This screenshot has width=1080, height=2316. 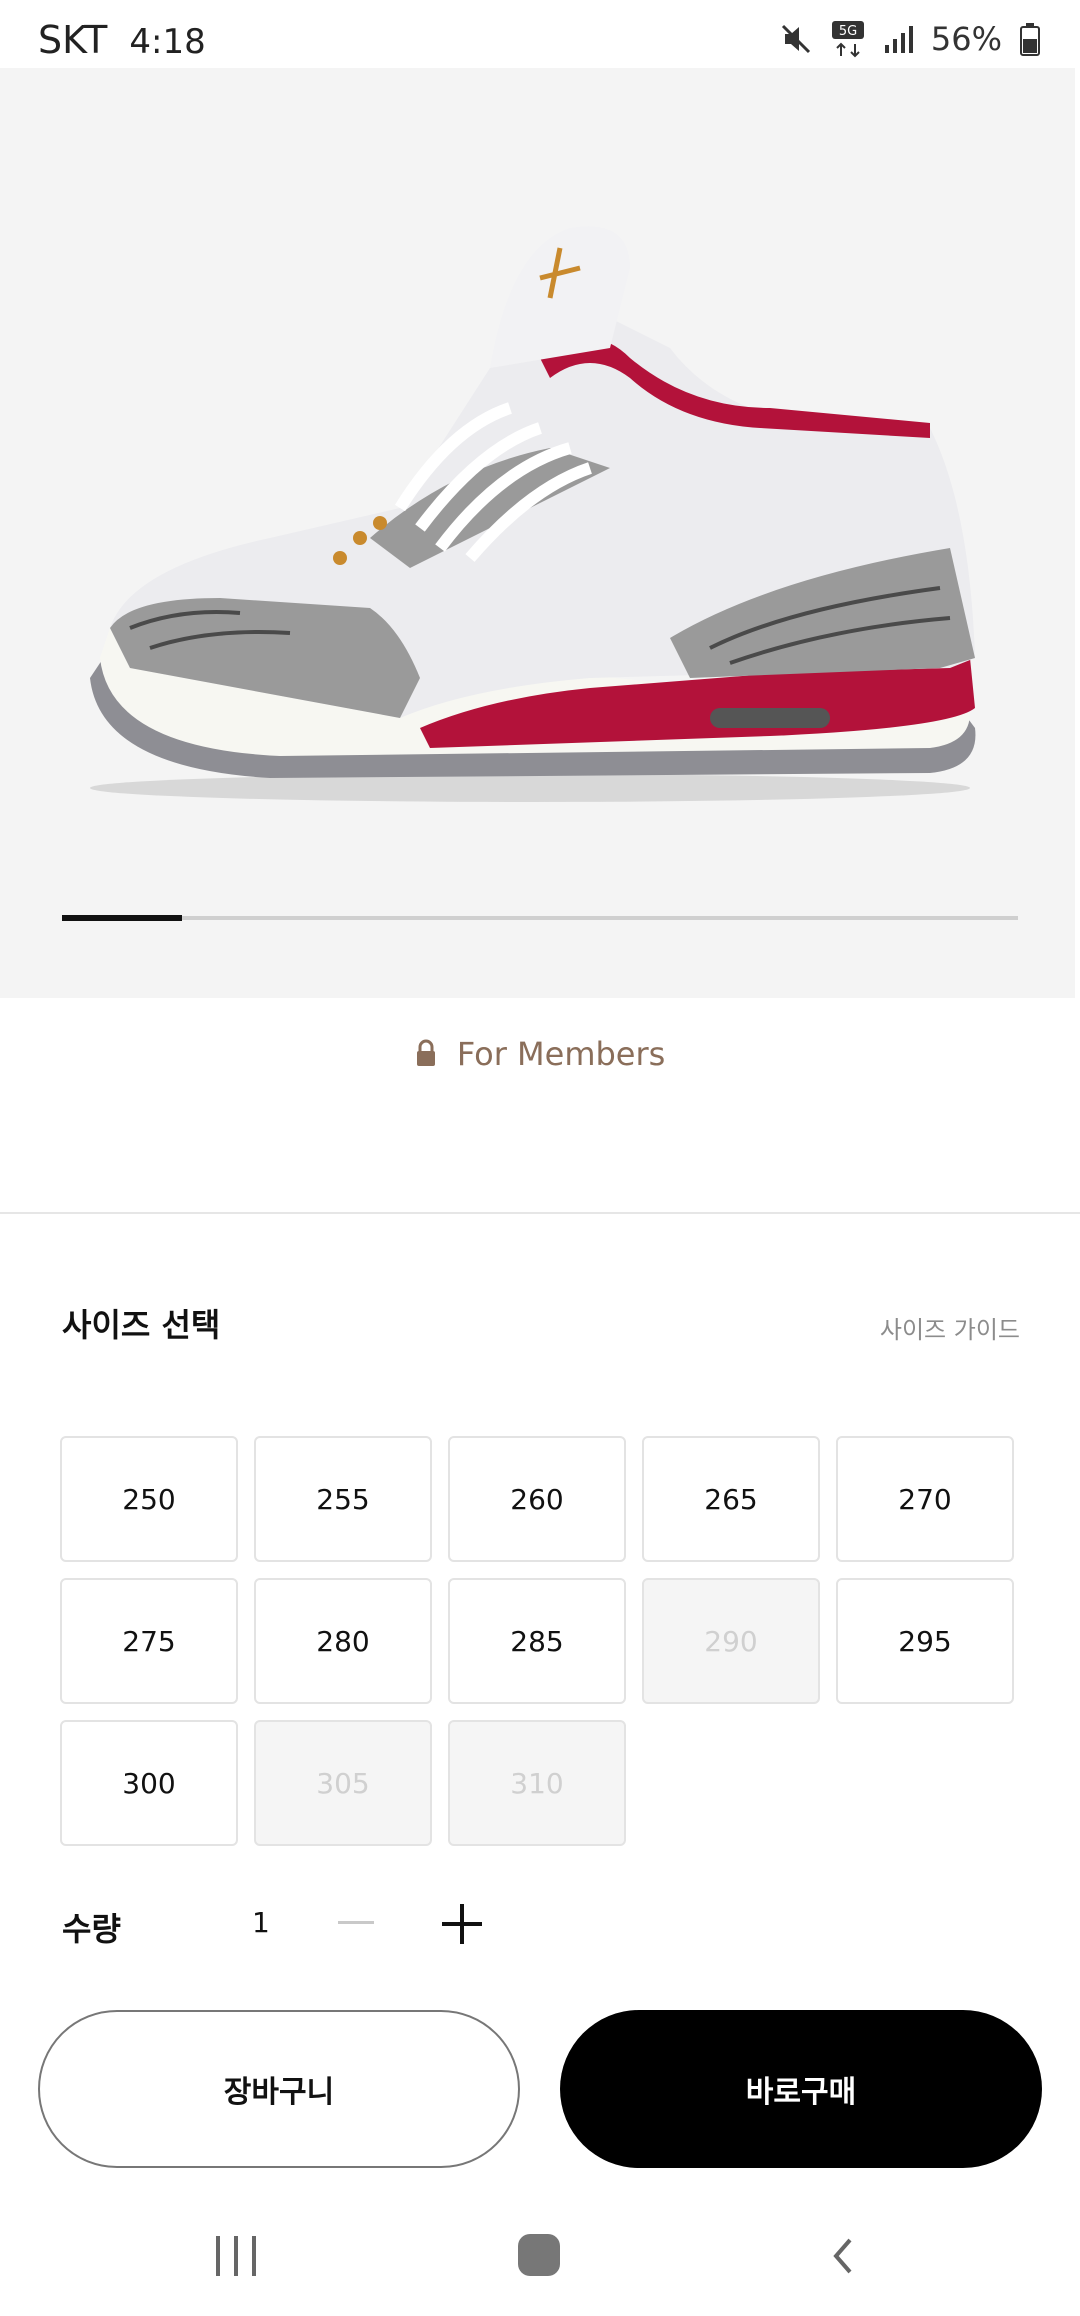 I want to click on back-button, so click(x=844, y=2256).